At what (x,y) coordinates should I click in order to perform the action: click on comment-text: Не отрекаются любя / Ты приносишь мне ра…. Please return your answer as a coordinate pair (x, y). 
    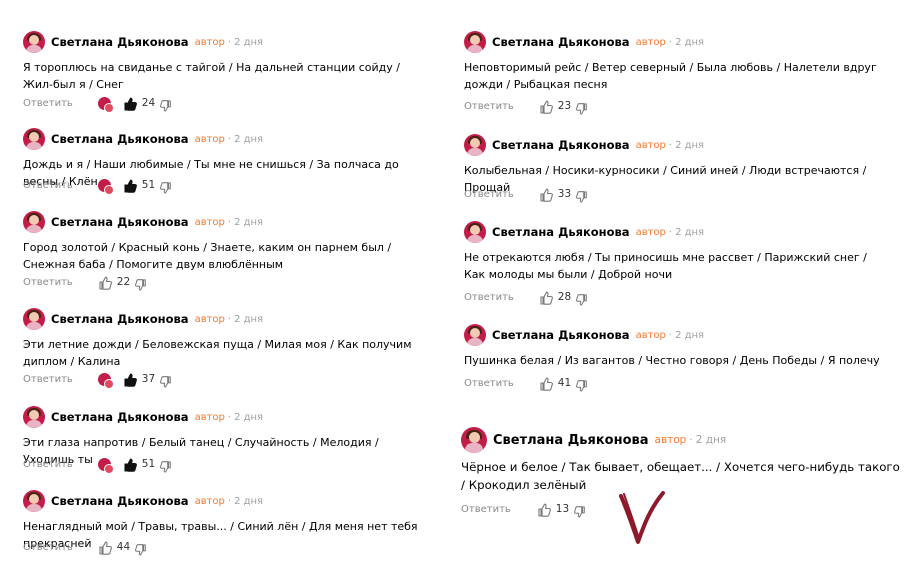
    Looking at the image, I should click on (665, 266).